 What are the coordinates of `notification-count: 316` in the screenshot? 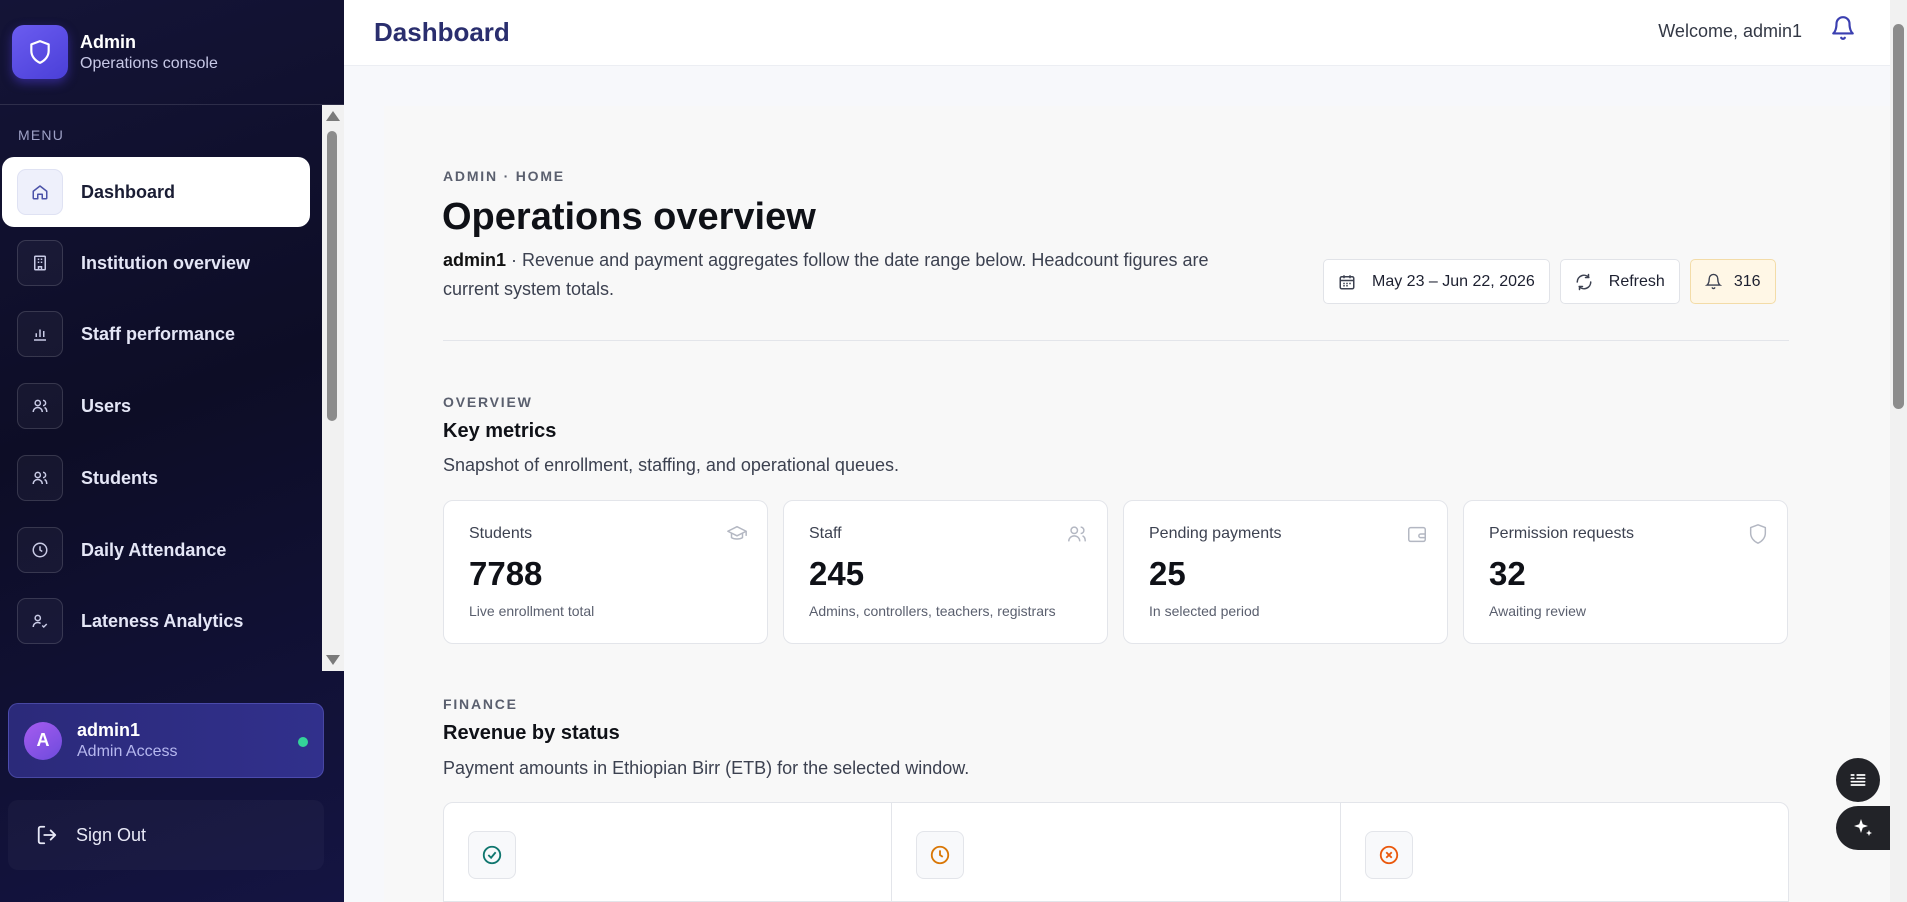 It's located at (1747, 281).